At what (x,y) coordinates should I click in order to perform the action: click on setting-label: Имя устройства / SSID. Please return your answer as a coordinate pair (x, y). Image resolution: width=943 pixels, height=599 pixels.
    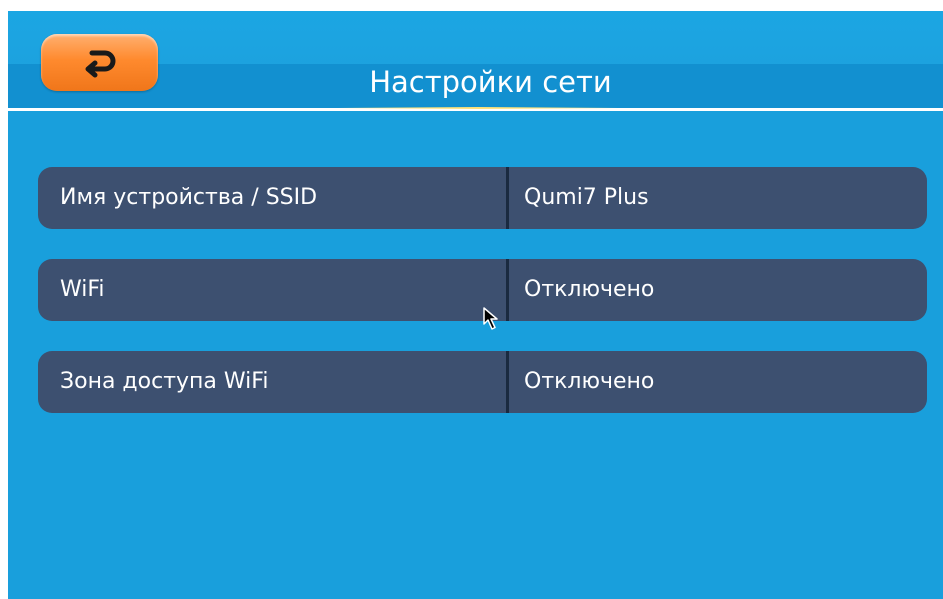
    Looking at the image, I should click on (189, 197).